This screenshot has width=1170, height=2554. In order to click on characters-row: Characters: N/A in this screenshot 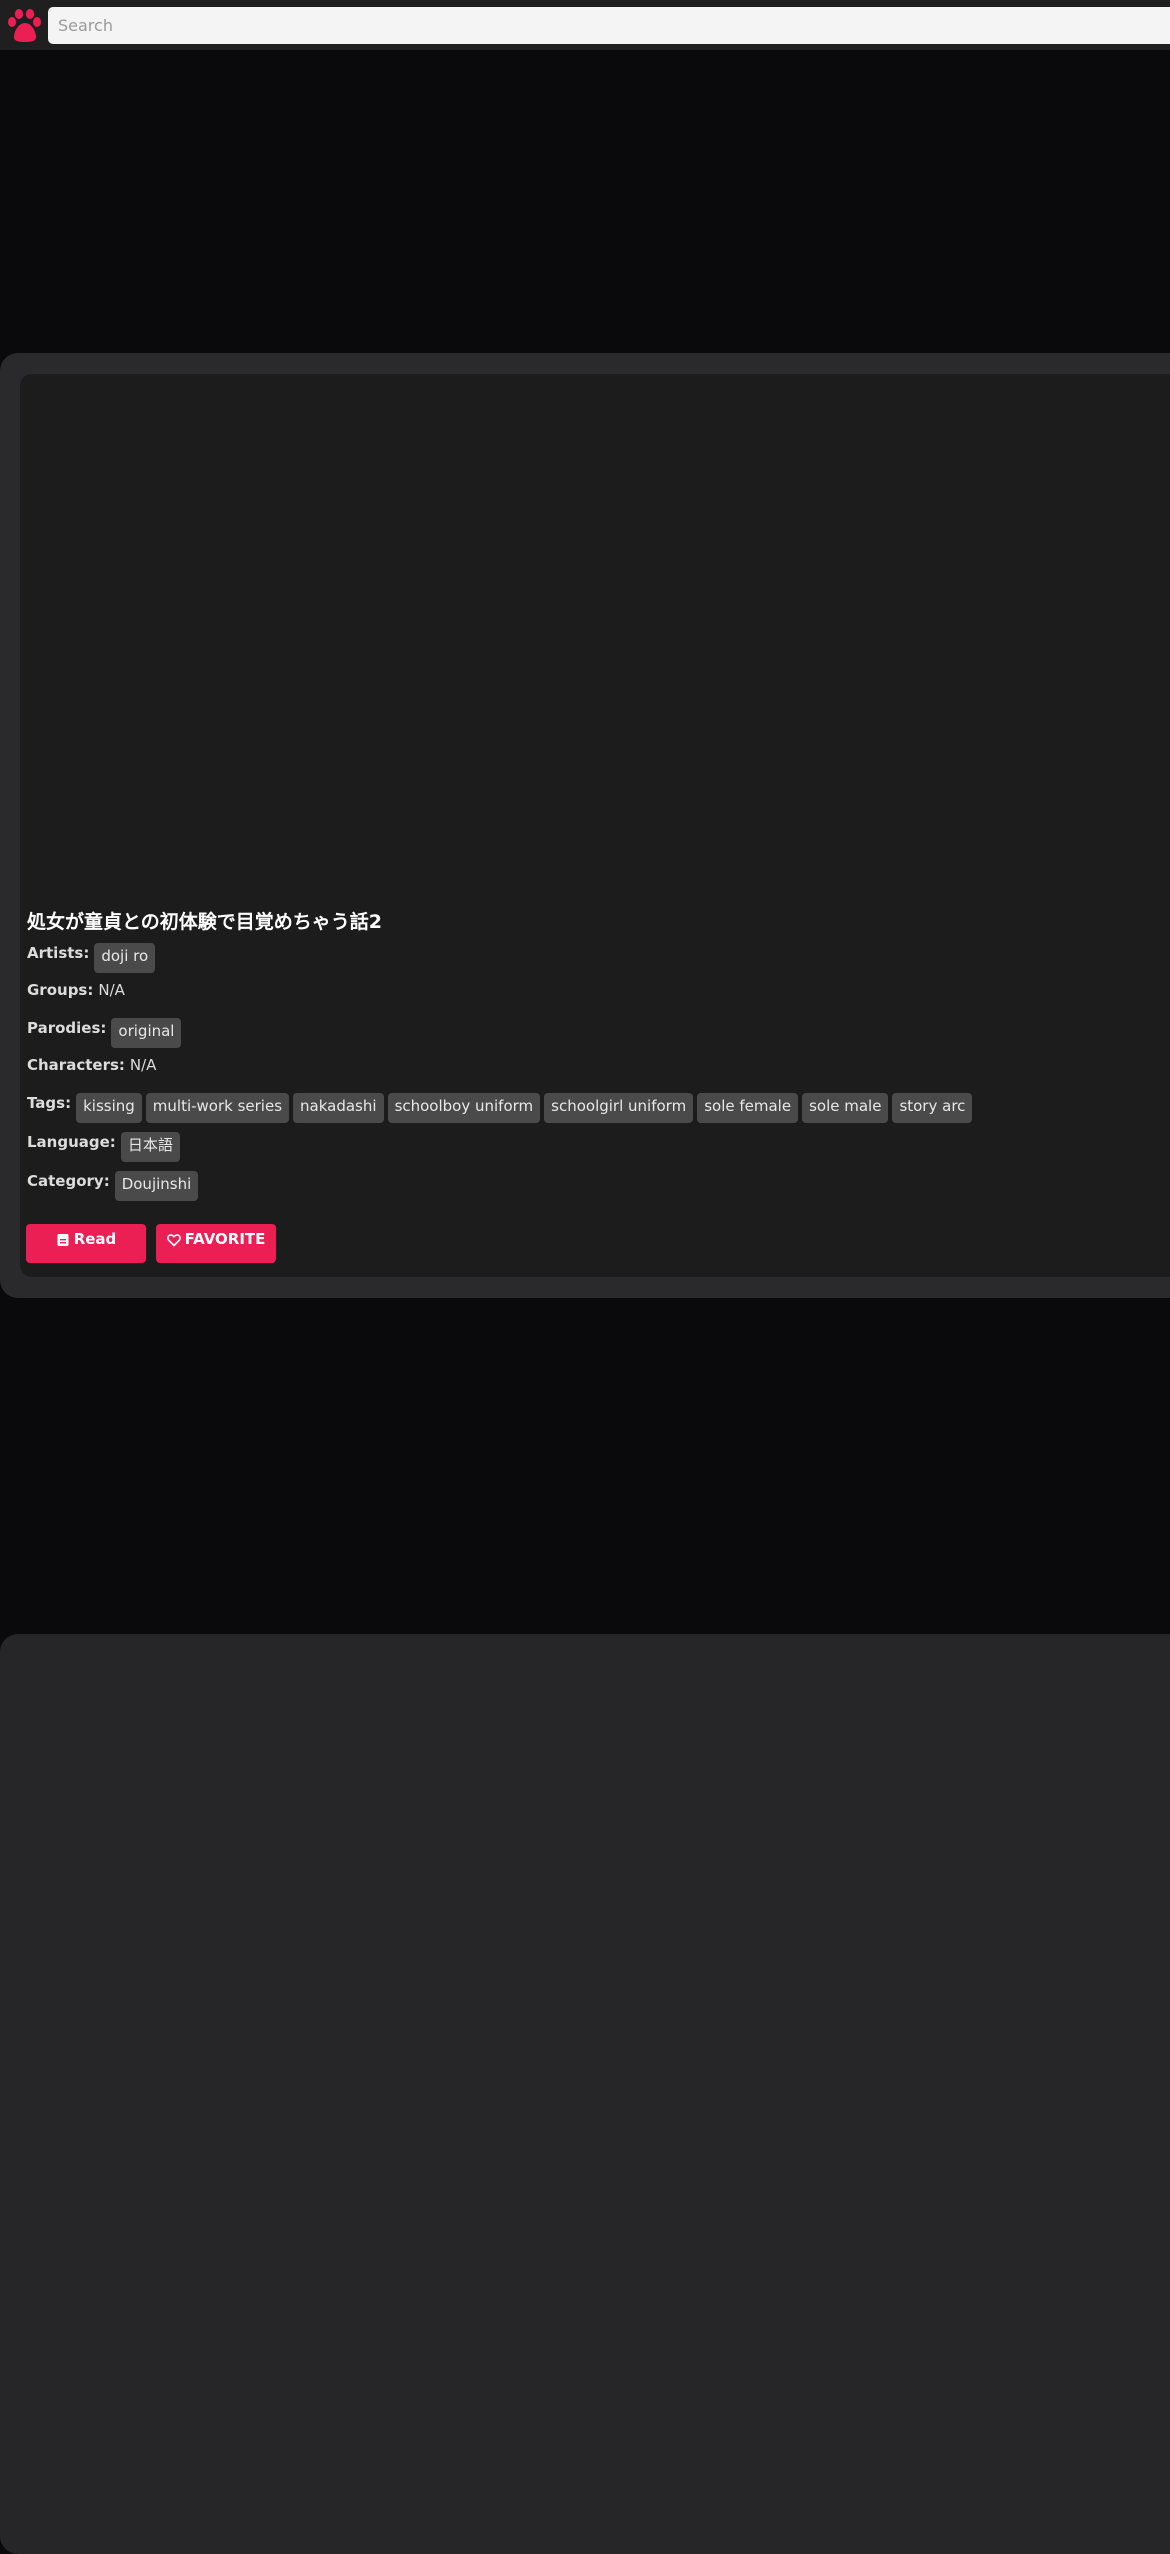, I will do `click(91, 1063)`.